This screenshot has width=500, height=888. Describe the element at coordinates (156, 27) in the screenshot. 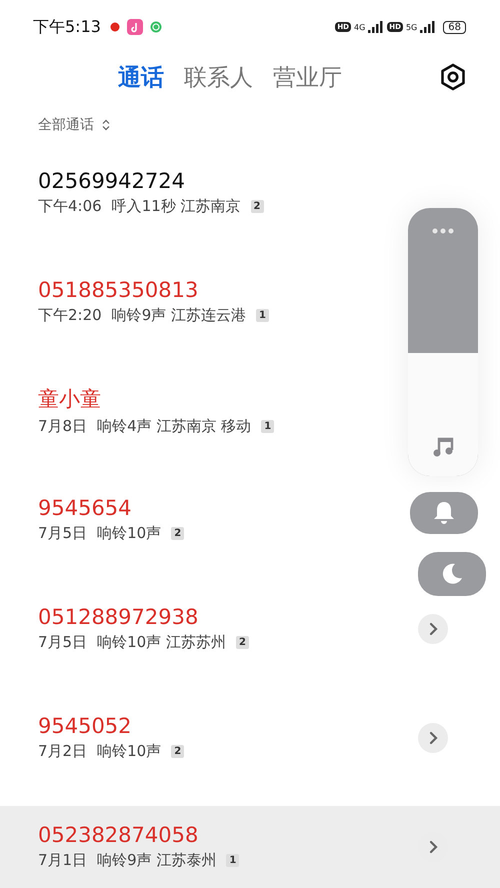

I see `chat-app-icon` at that location.